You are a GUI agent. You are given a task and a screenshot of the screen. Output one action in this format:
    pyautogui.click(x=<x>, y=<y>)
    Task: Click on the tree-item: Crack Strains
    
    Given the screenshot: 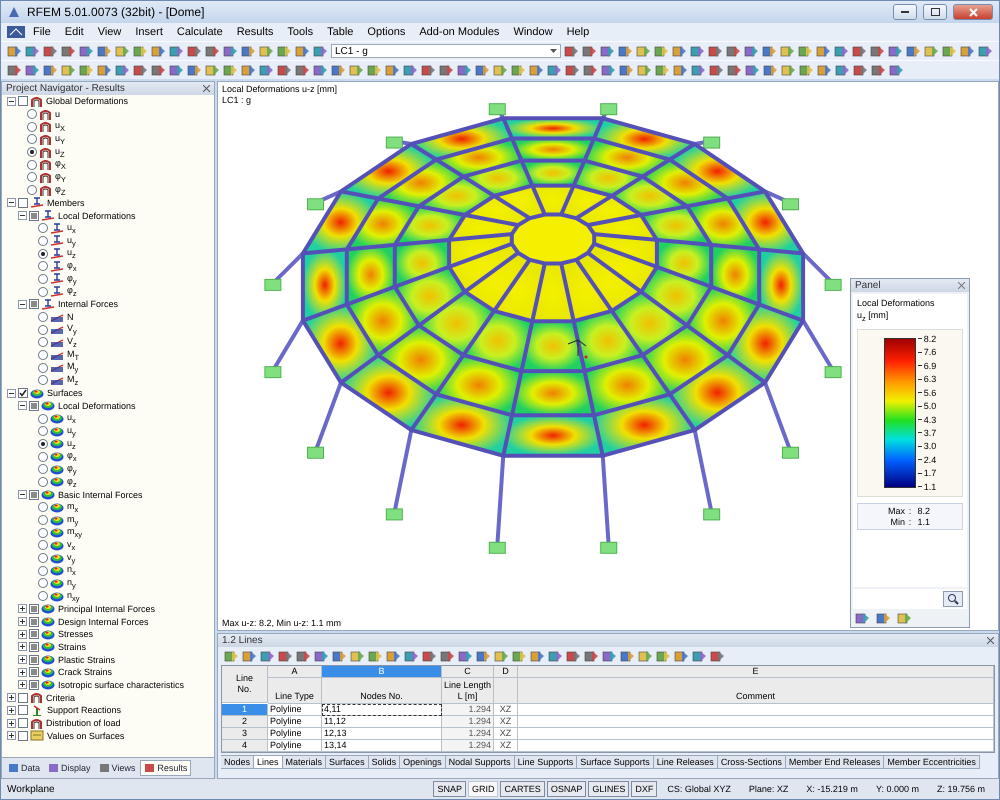 What is the action you would take?
    pyautogui.click(x=84, y=672)
    